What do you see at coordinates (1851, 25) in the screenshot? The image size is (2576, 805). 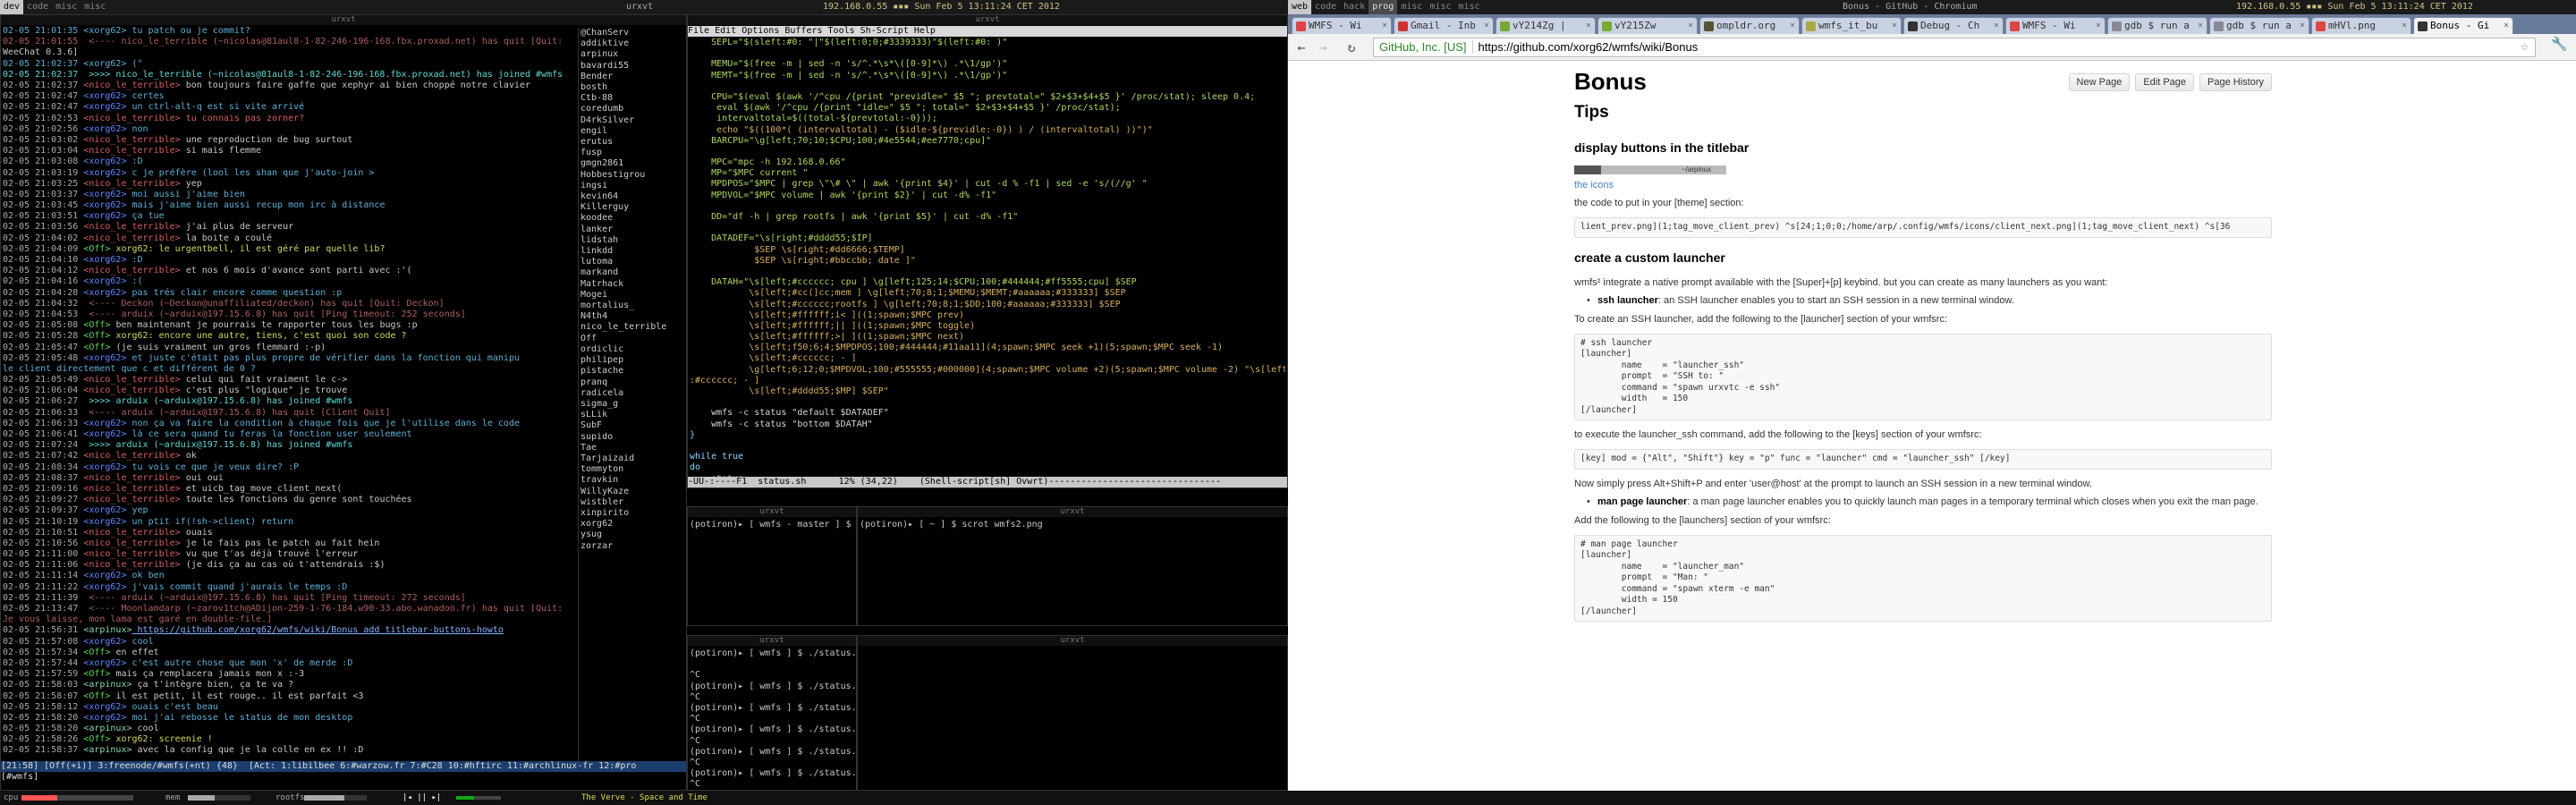 I see `browser-tab: wmfs_it_bu ×` at bounding box center [1851, 25].